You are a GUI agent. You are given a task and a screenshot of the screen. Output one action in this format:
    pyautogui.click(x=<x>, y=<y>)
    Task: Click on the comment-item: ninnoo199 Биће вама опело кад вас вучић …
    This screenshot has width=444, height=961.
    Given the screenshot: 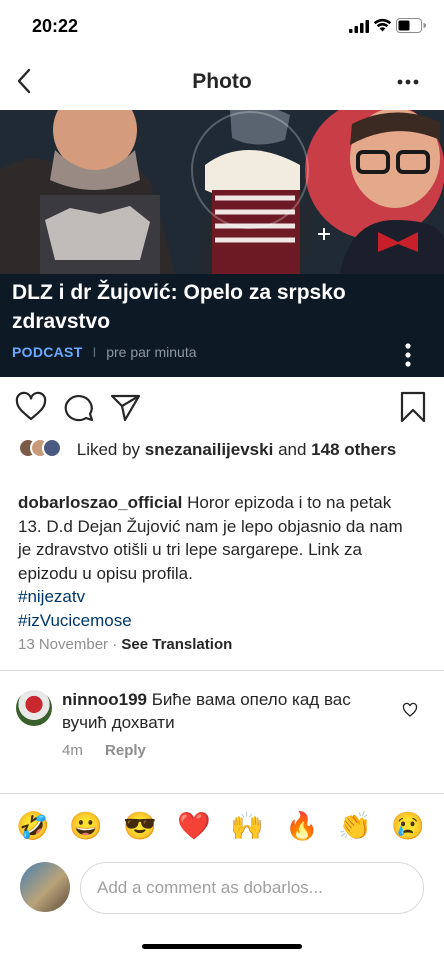 What is the action you would take?
    pyautogui.click(x=222, y=727)
    